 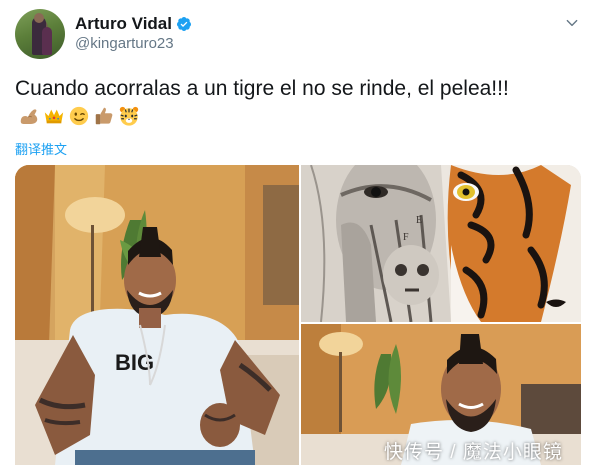 What do you see at coordinates (123, 24) in the screenshot?
I see `display-name: Arturo Vidal` at bounding box center [123, 24].